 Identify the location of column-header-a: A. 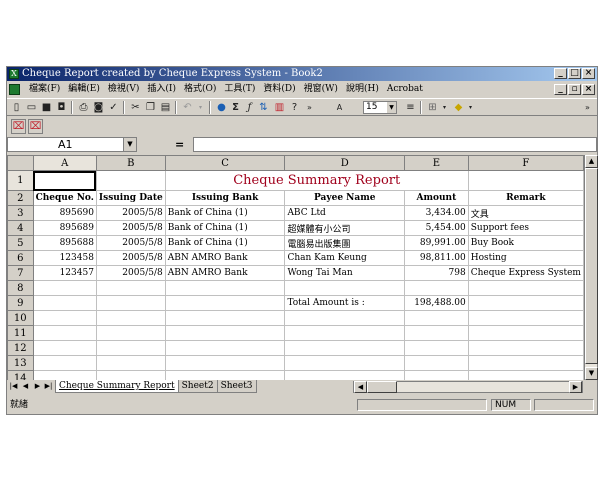
(64, 163).